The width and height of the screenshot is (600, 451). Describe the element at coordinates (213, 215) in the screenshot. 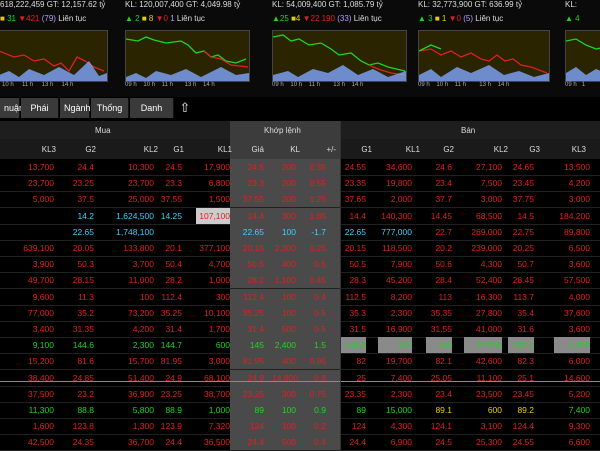

I see `cell-kl1: 107,100` at that location.